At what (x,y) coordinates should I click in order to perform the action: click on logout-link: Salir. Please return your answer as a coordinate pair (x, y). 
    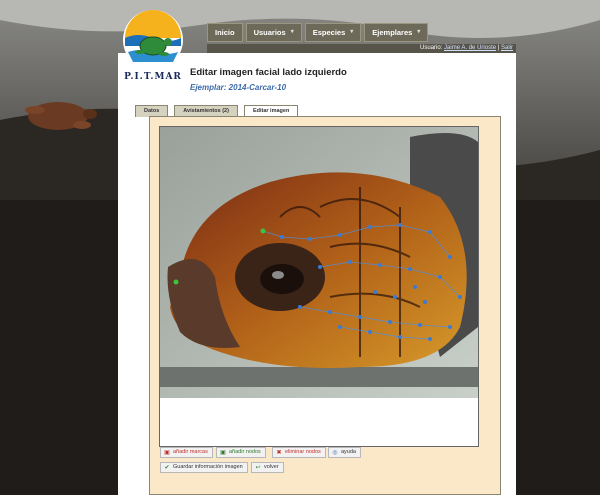
    Looking at the image, I should click on (507, 48).